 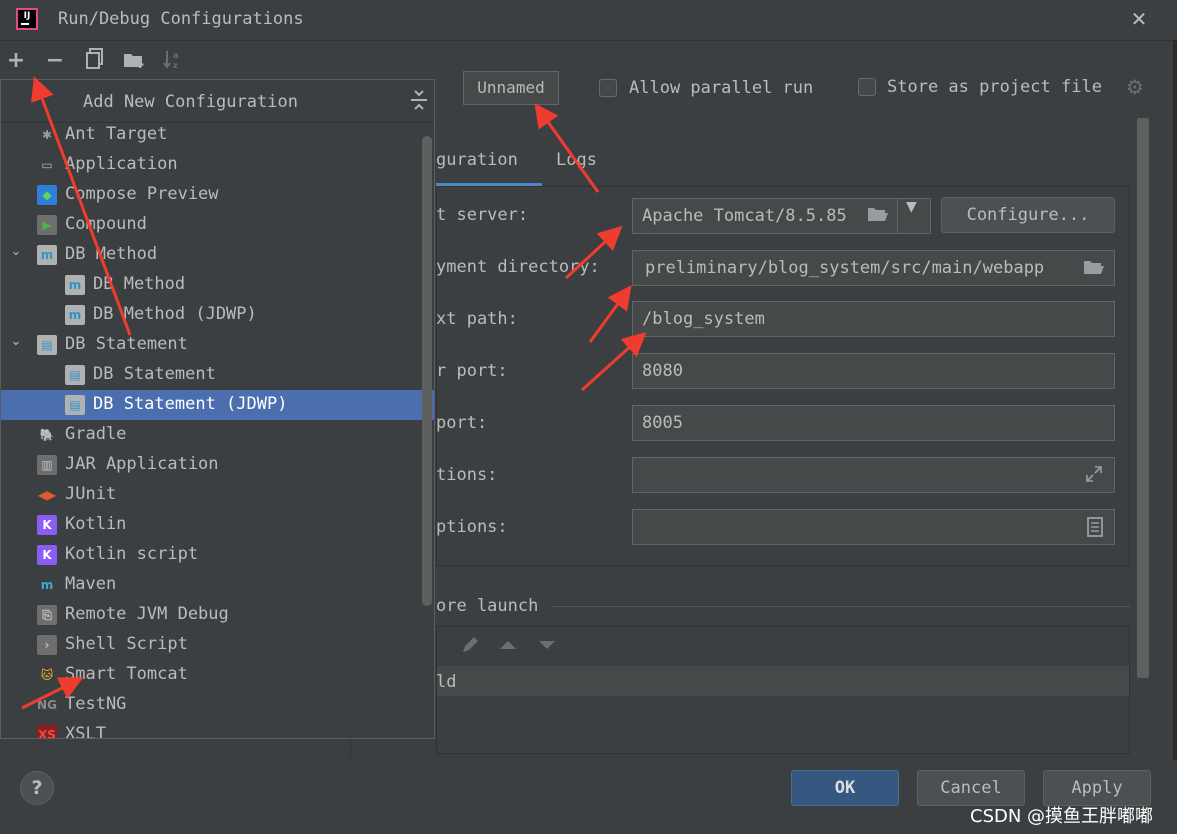 What do you see at coordinates (217, 255) in the screenshot?
I see `configuration-type-item: ⌄ m DB Method` at bounding box center [217, 255].